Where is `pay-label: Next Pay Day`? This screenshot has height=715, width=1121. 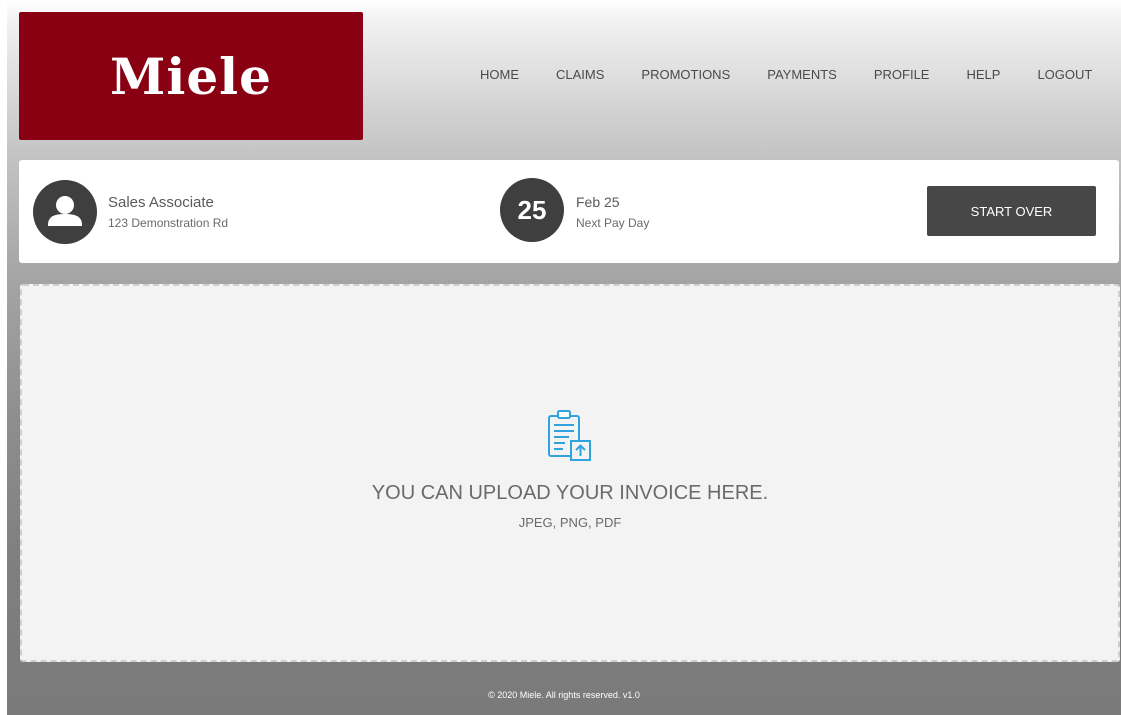 pay-label: Next Pay Day is located at coordinates (613, 223).